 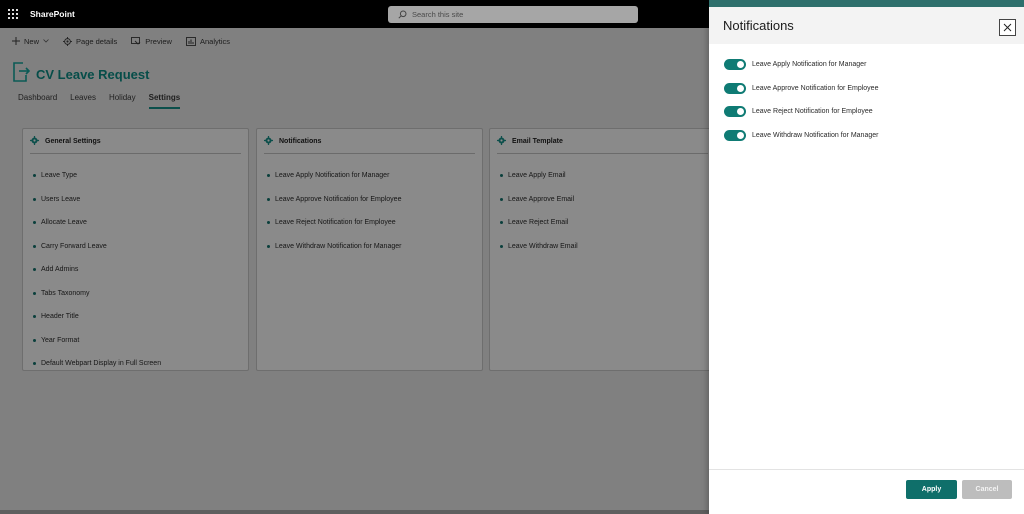 I want to click on toggle-label: Leave Approve Notification for Employee, so click(x=815, y=88).